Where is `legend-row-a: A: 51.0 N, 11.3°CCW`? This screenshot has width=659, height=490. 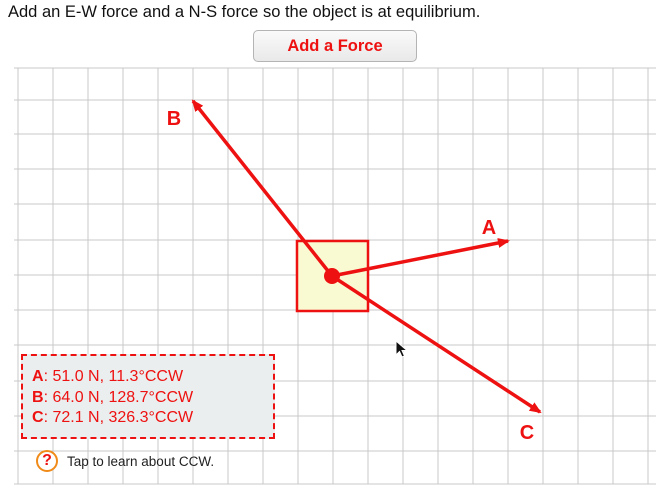
legend-row-a: A: 51.0 N, 11.3°CCW is located at coordinates (152, 377).